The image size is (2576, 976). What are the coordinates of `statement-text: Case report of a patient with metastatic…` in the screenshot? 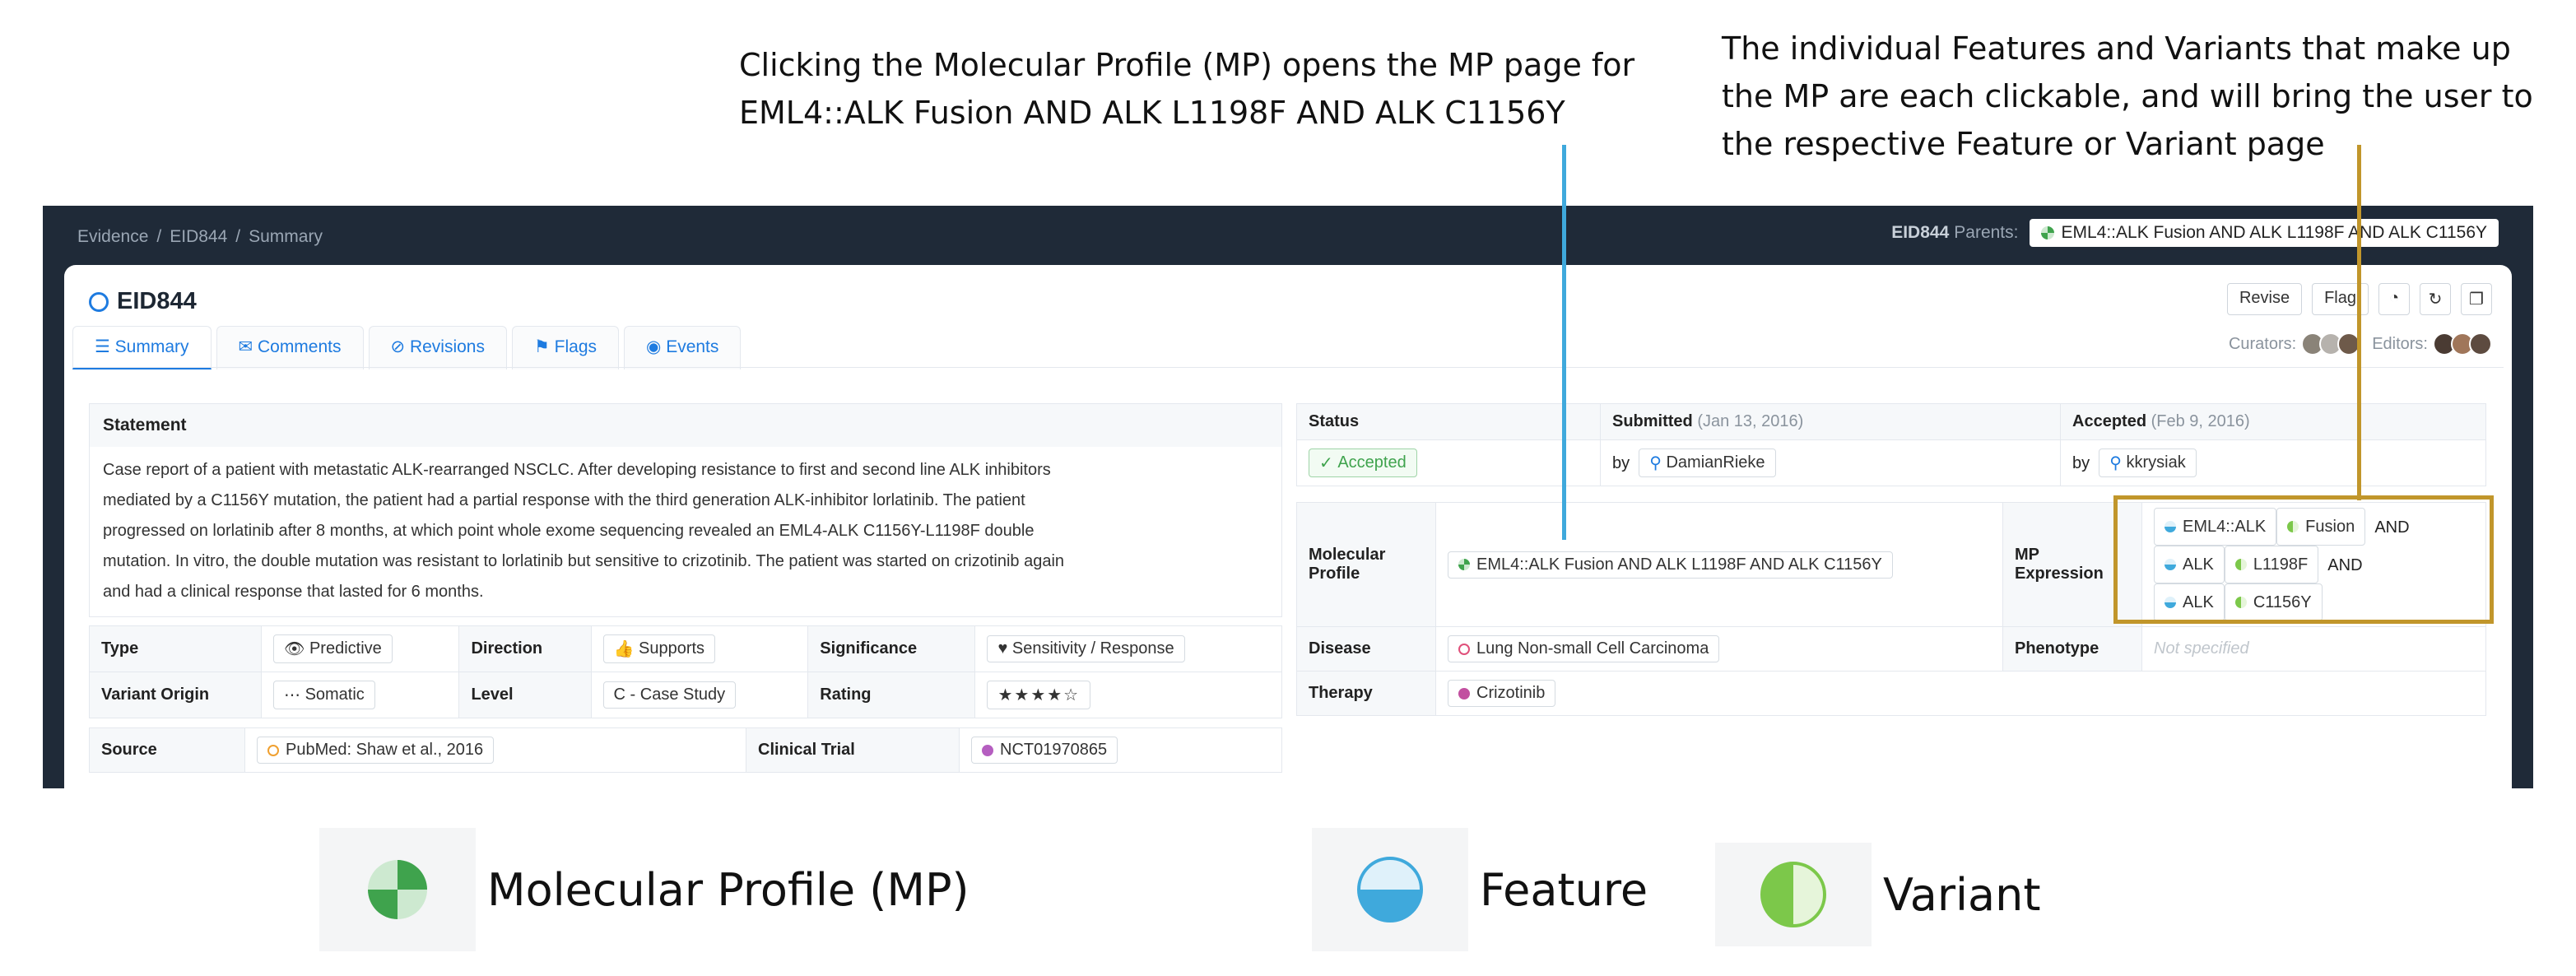 It's located at (584, 531).